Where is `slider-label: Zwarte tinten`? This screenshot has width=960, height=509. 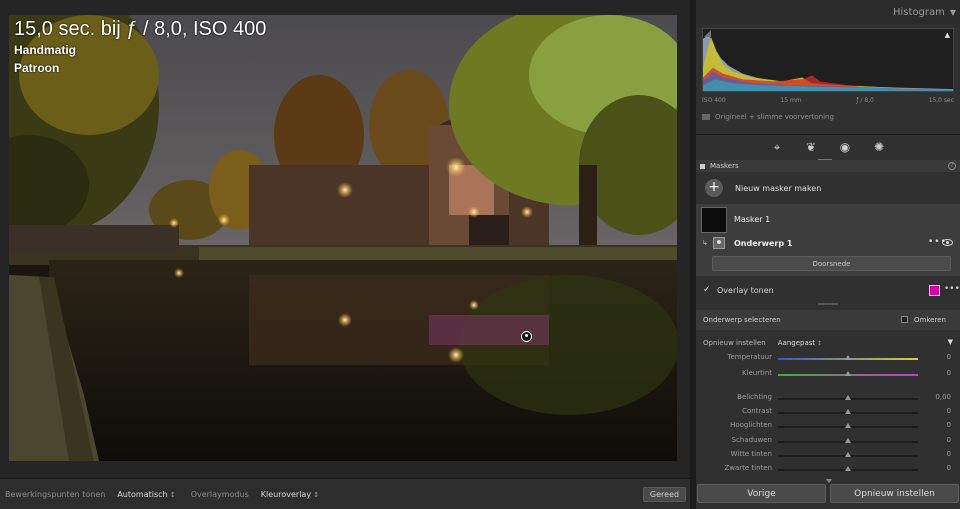
slider-label: Zwarte tinten is located at coordinates (748, 468).